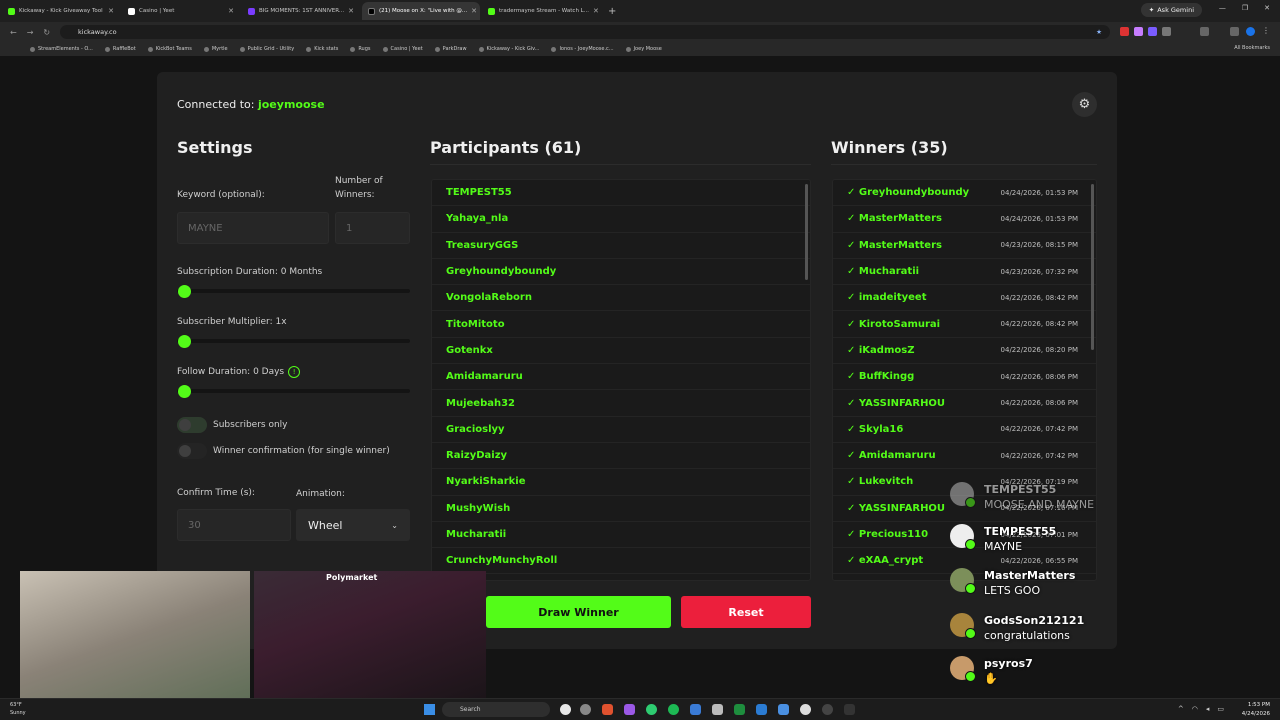 The image size is (1280, 720). What do you see at coordinates (1256, 710) in the screenshot?
I see `taskbar-clock: 1:53 PM 4/24/2026` at bounding box center [1256, 710].